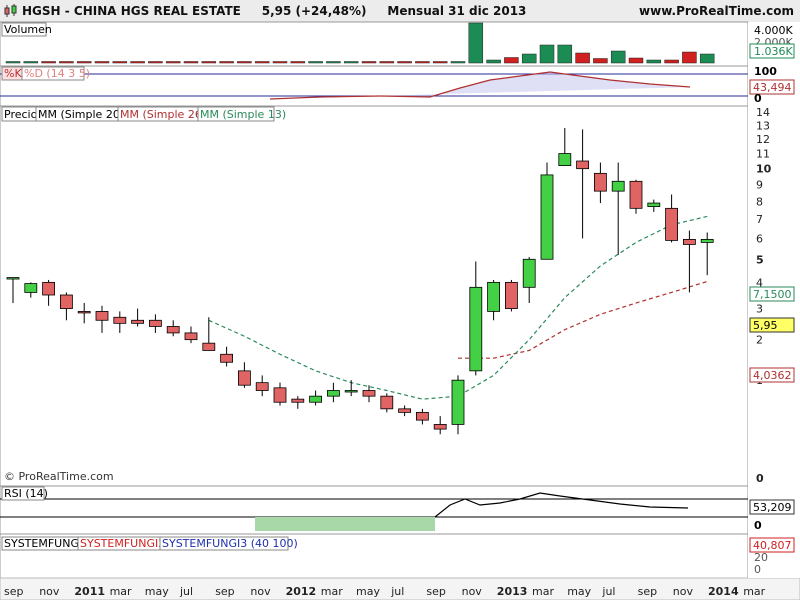  Describe the element at coordinates (43, 543) in the screenshot. I see `system1-label: SYSTEMFUNGI` at that location.